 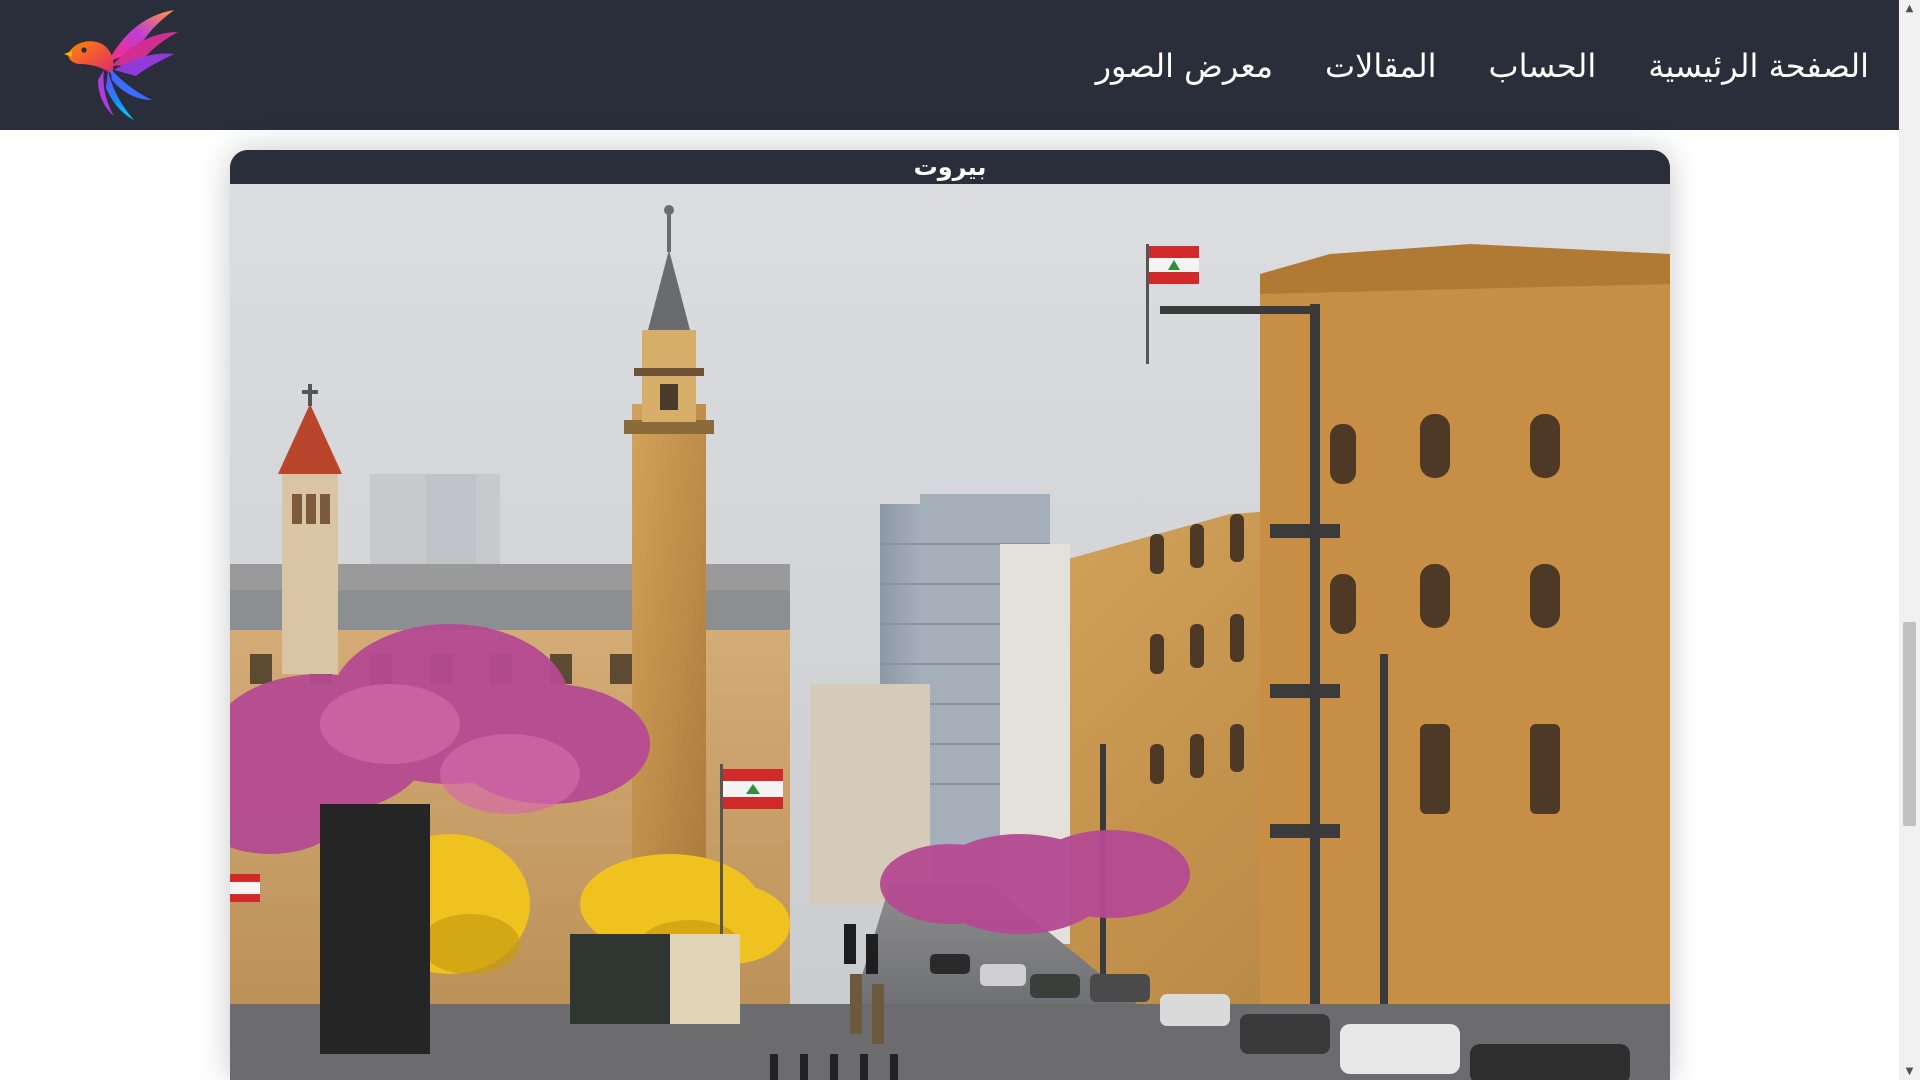 I want to click on scroll-up-arrow-icon: ▲, so click(x=1909, y=8).